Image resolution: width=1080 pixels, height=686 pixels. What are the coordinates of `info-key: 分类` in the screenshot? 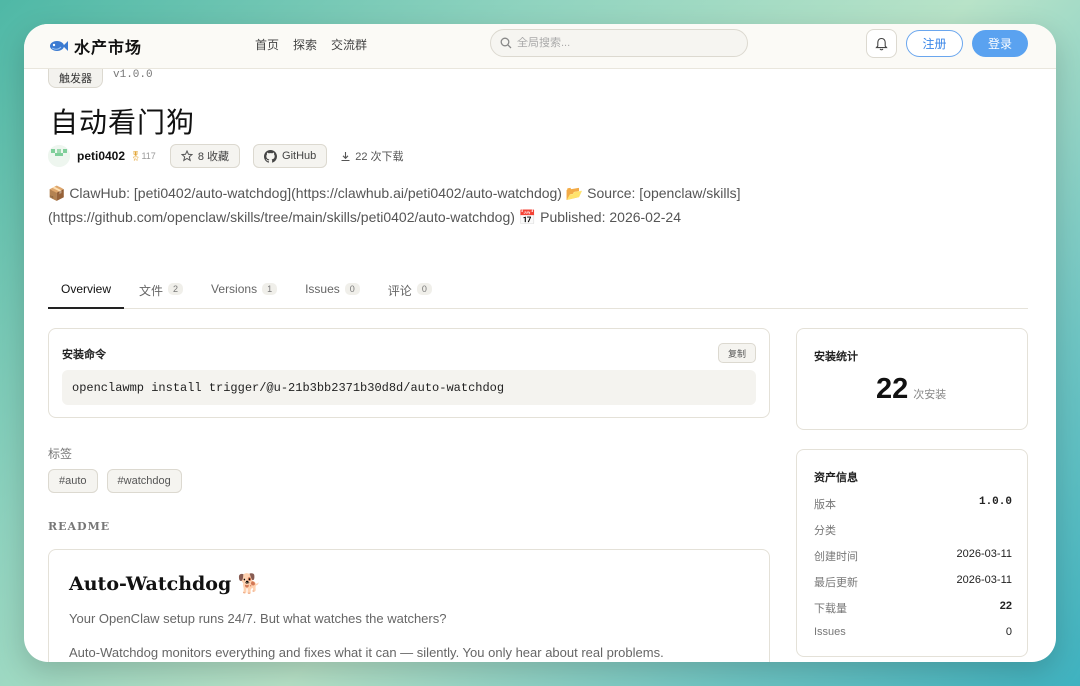 It's located at (825, 531).